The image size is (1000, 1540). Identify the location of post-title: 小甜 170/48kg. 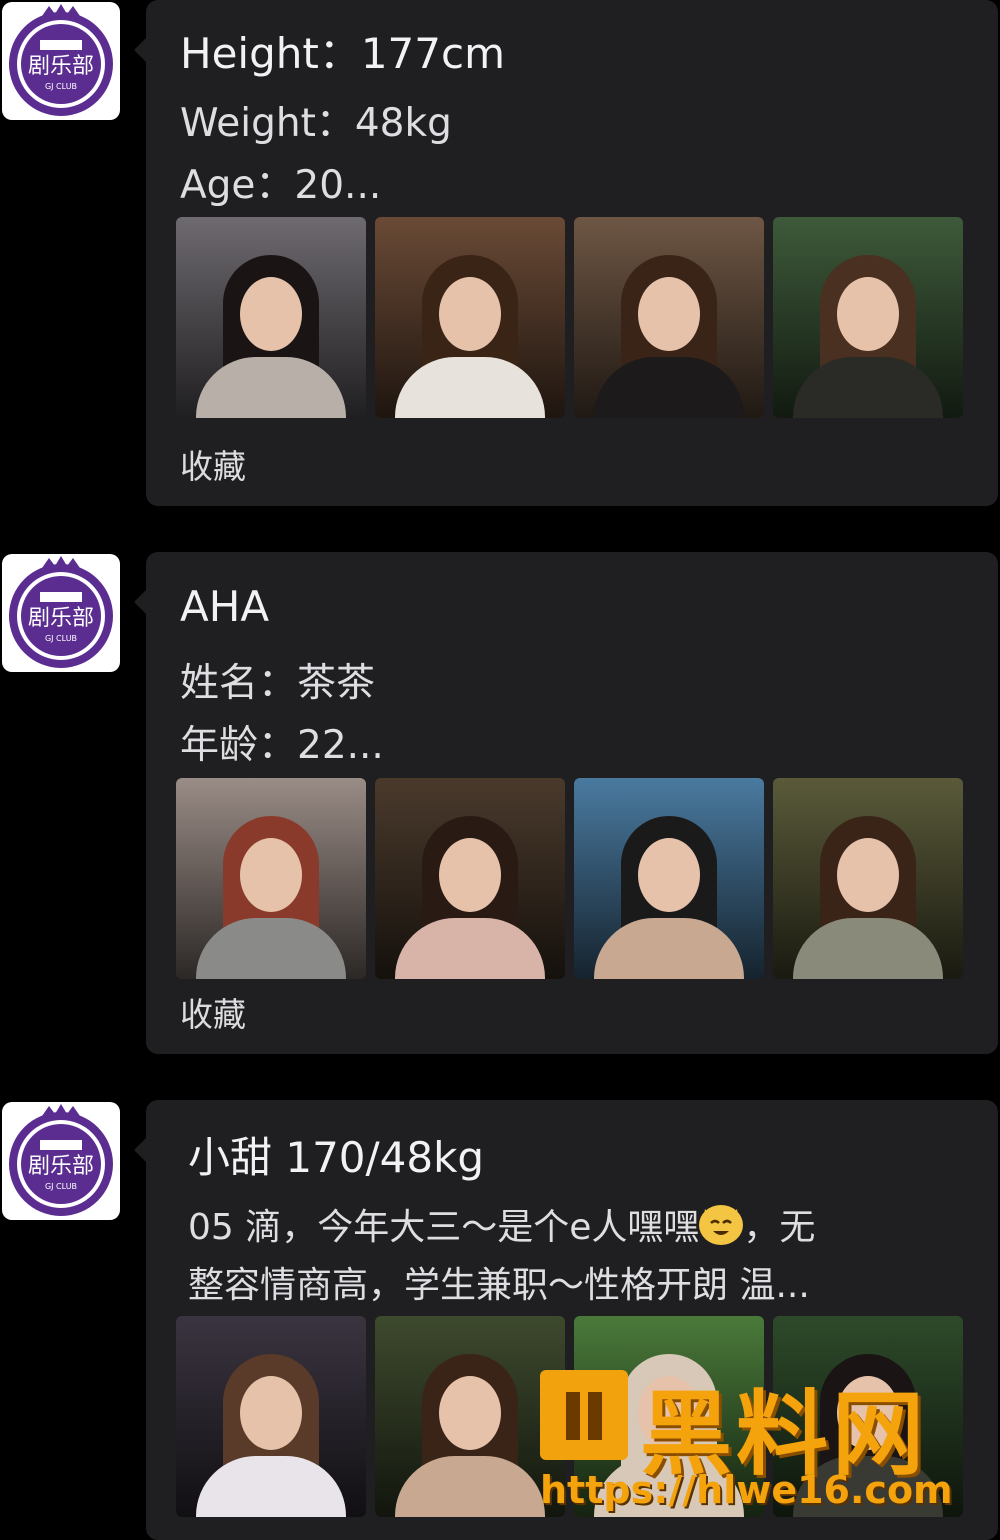
(336, 1157).